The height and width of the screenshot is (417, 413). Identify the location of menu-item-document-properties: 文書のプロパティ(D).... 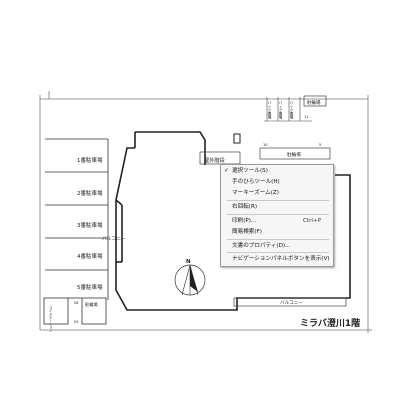
(277, 246).